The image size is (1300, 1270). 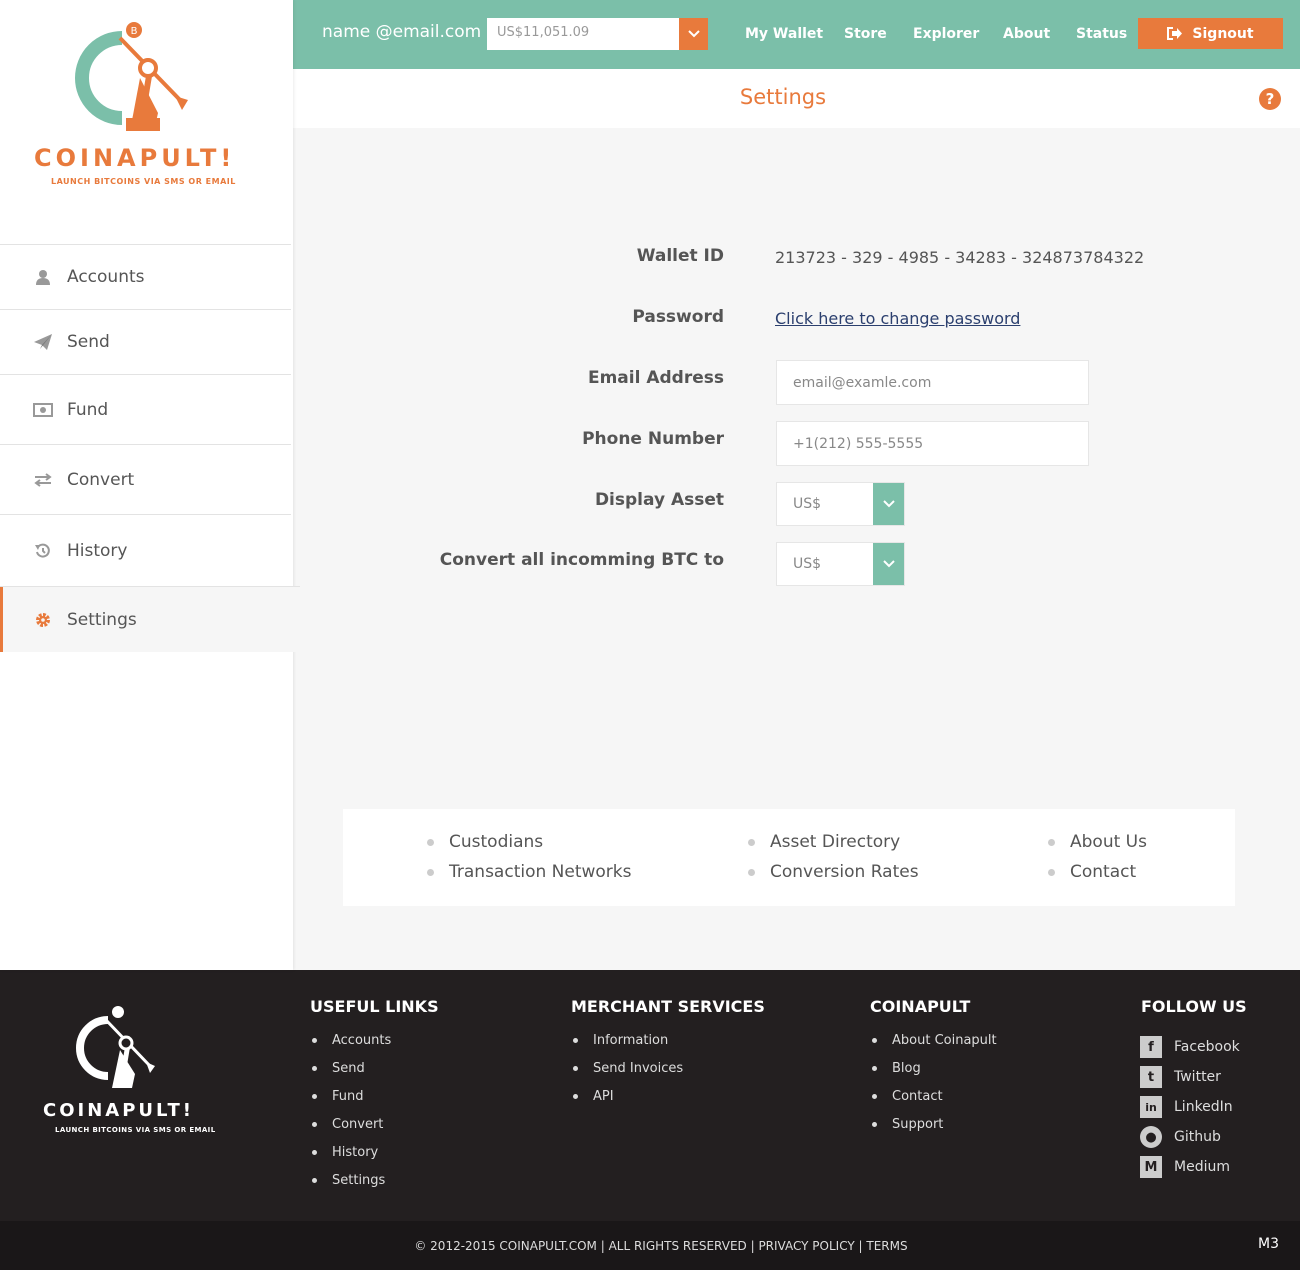 I want to click on catapult-logo-icon, so click(x=115, y=1047).